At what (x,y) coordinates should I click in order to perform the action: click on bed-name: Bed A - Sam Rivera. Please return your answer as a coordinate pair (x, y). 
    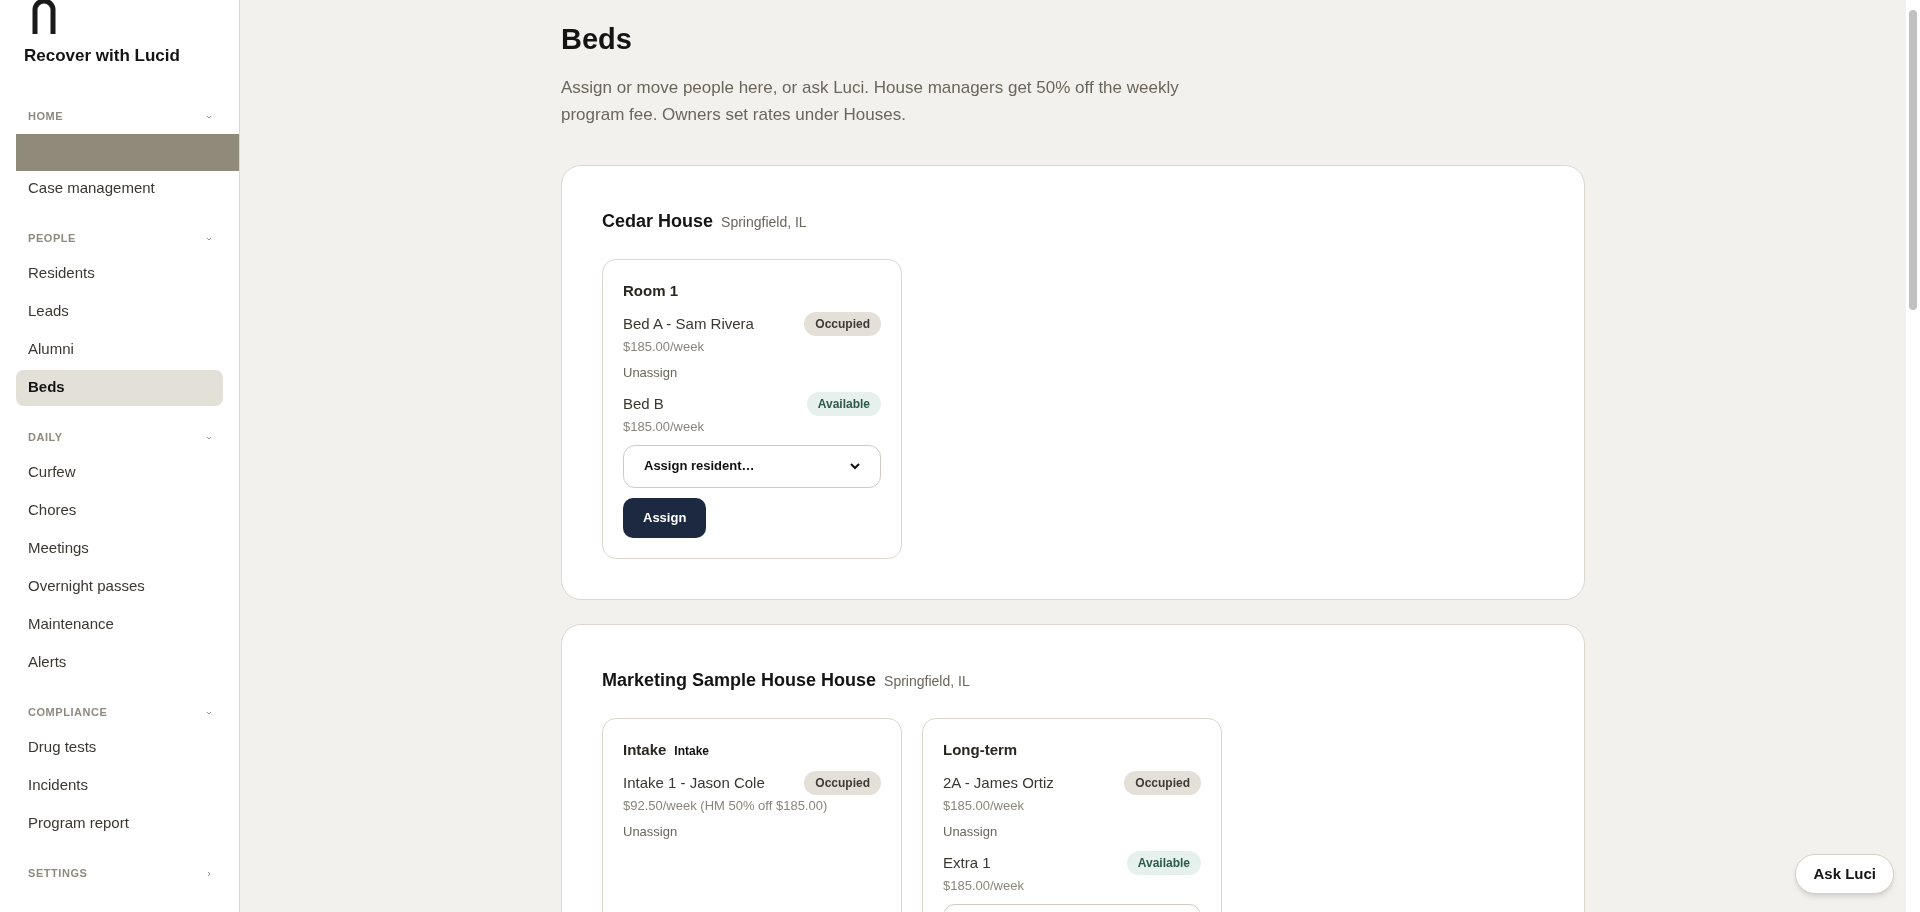
    Looking at the image, I should click on (688, 323).